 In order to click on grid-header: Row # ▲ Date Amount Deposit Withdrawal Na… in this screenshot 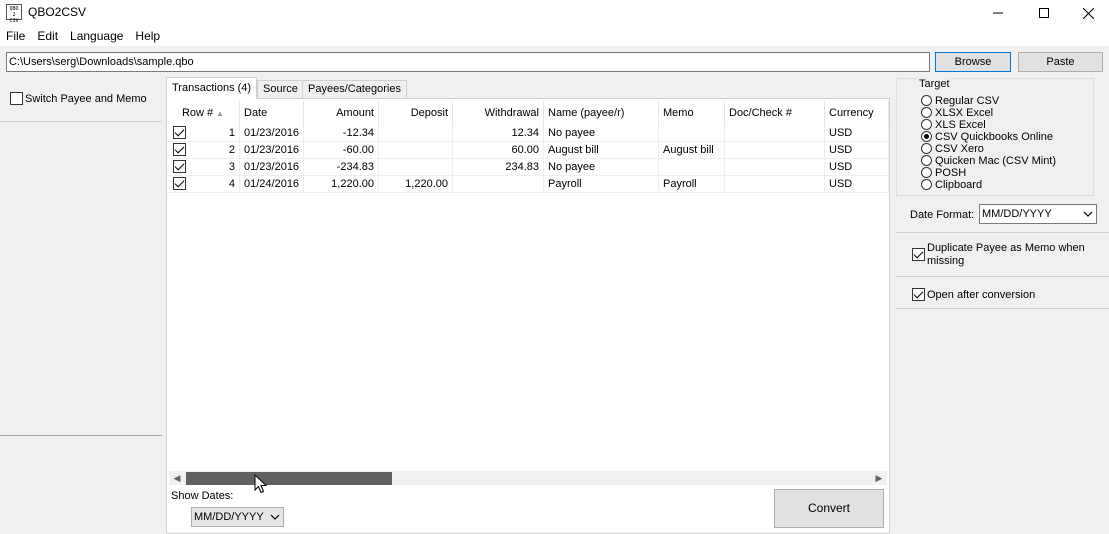, I will do `click(528, 113)`.